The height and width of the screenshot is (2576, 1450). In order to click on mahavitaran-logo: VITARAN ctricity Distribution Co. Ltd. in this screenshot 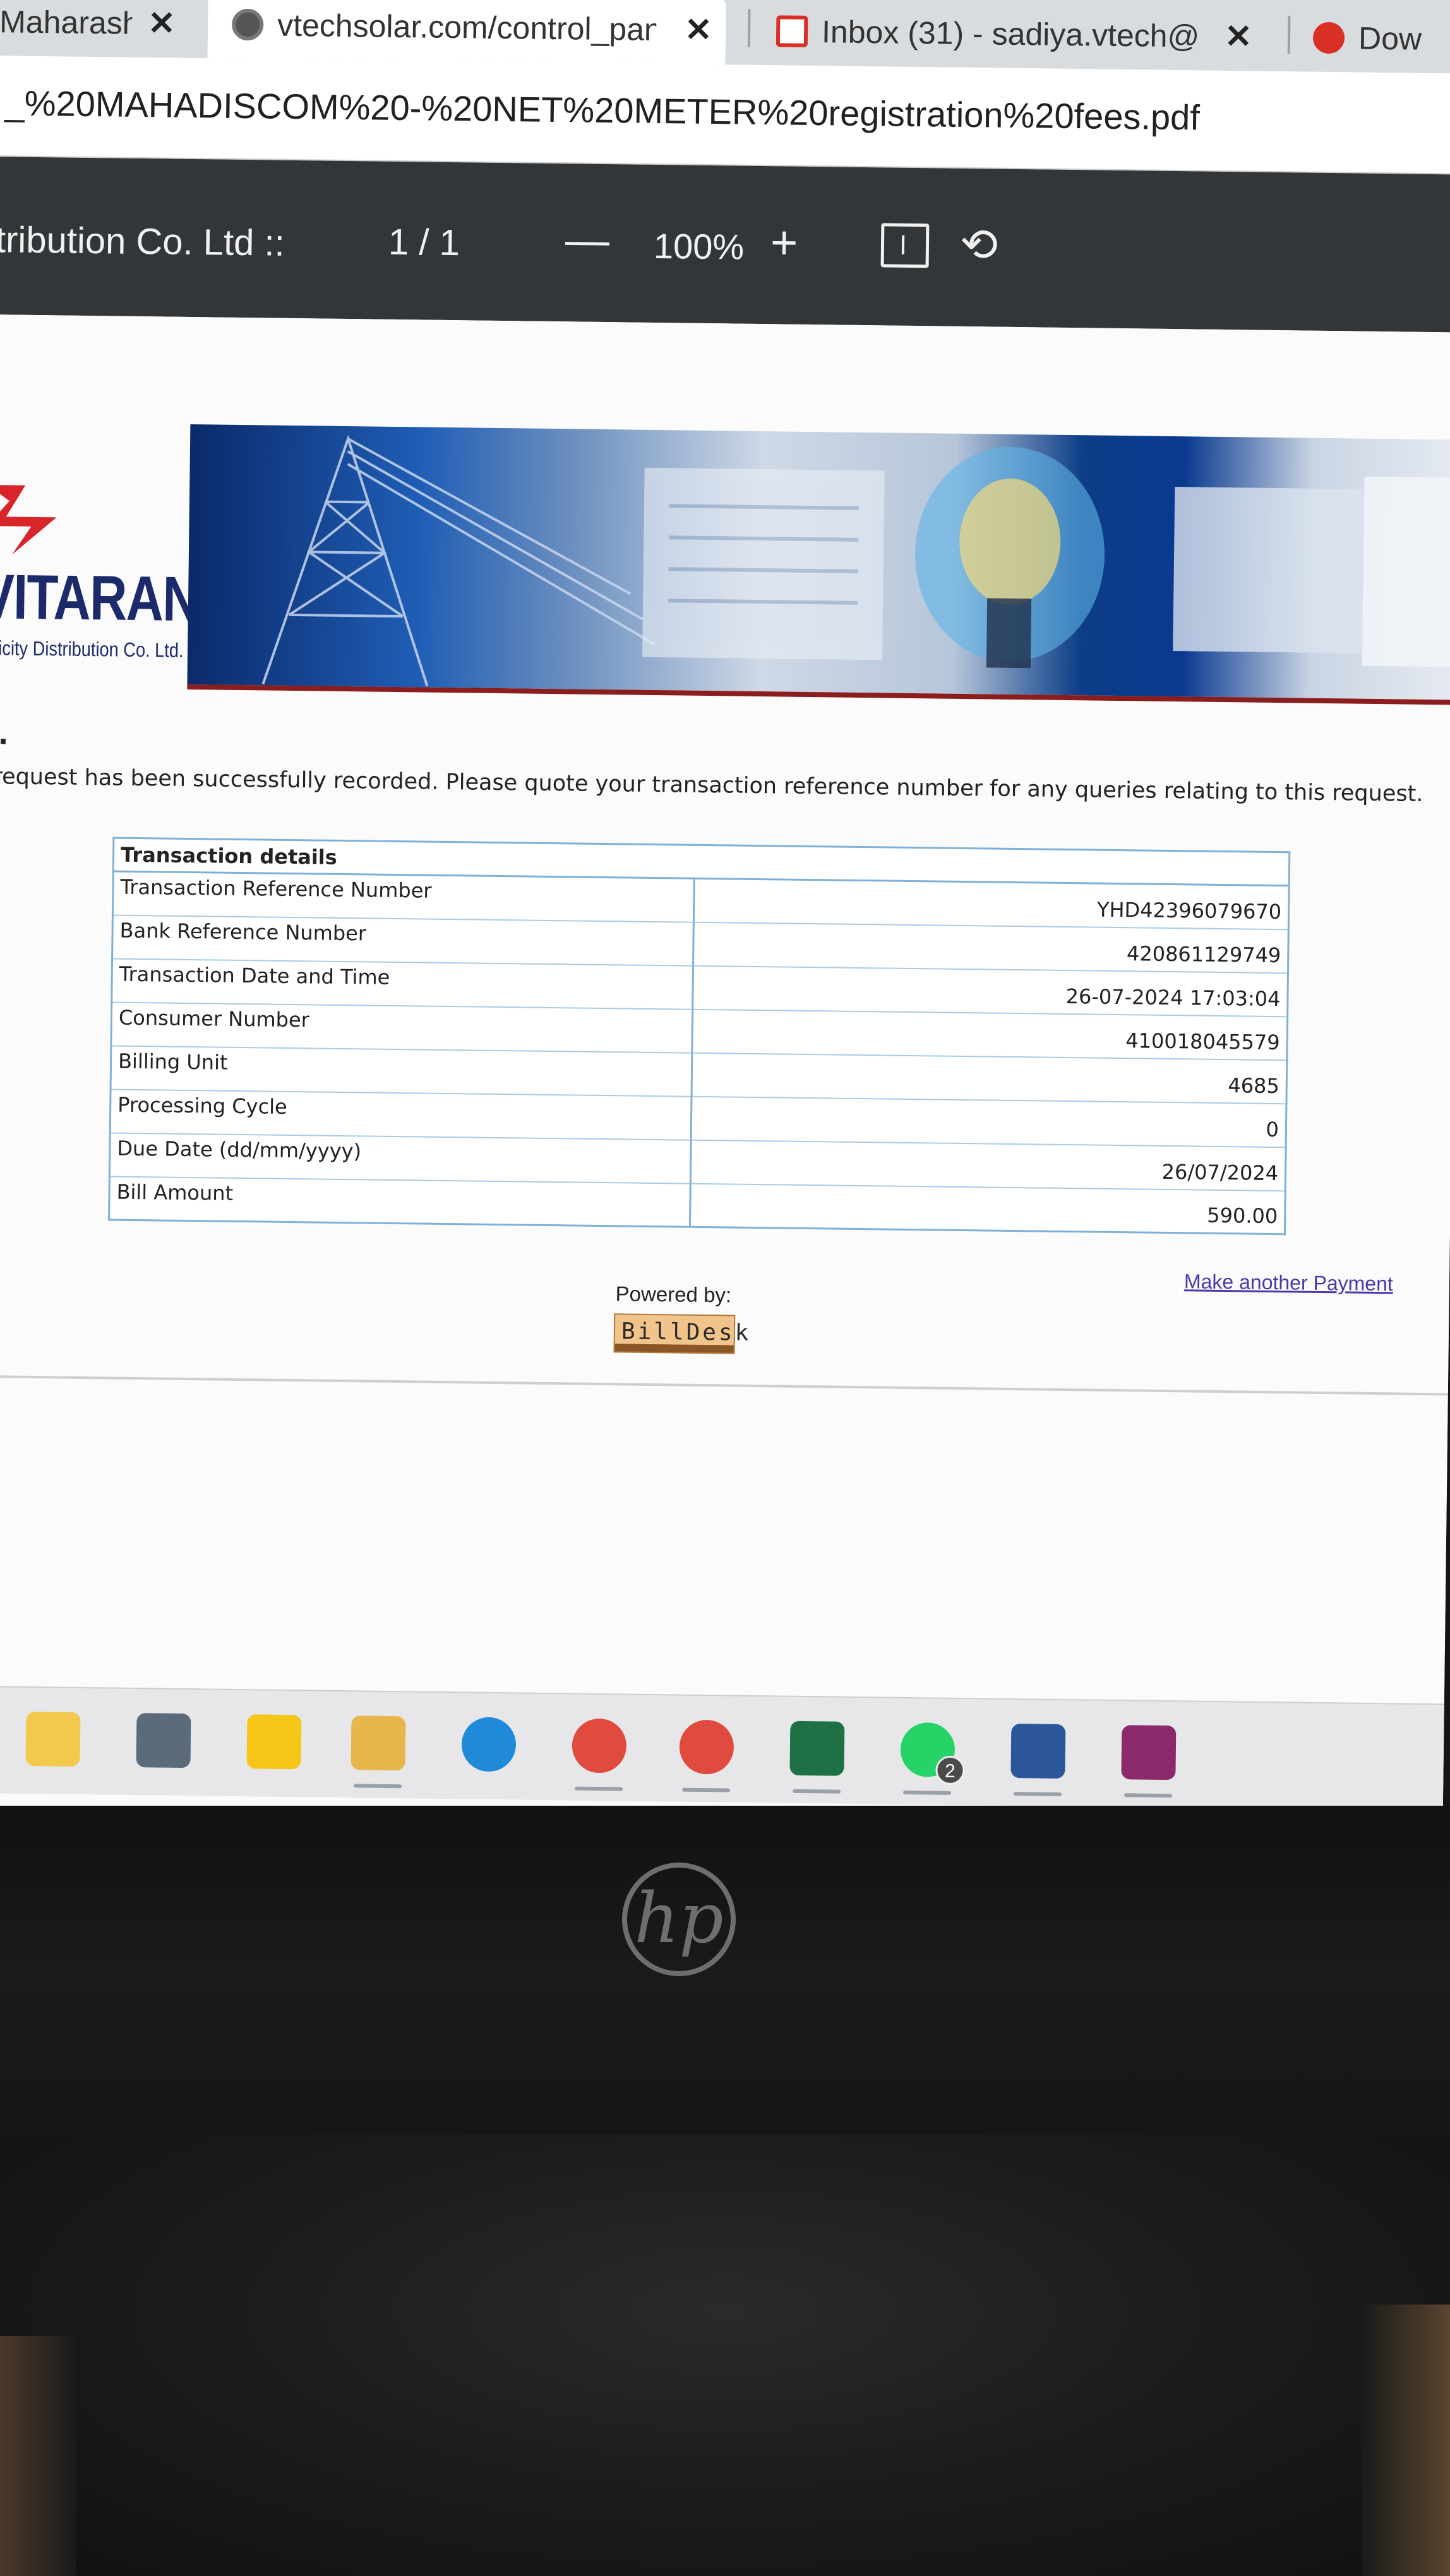, I will do `click(100, 581)`.